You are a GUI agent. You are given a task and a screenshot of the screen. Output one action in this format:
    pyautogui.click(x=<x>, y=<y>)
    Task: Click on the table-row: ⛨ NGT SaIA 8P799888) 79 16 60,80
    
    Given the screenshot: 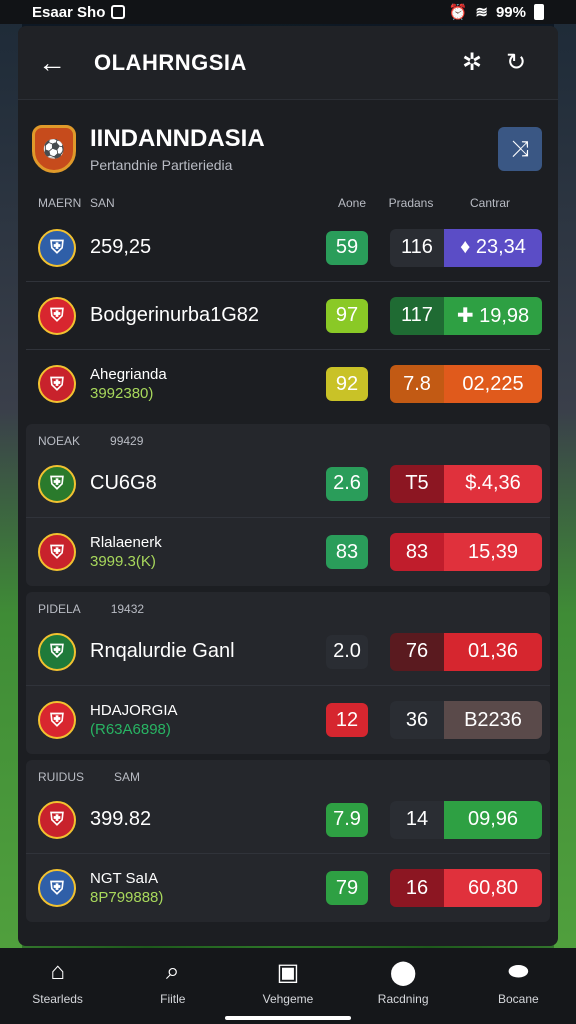 What is the action you would take?
    pyautogui.click(x=288, y=888)
    